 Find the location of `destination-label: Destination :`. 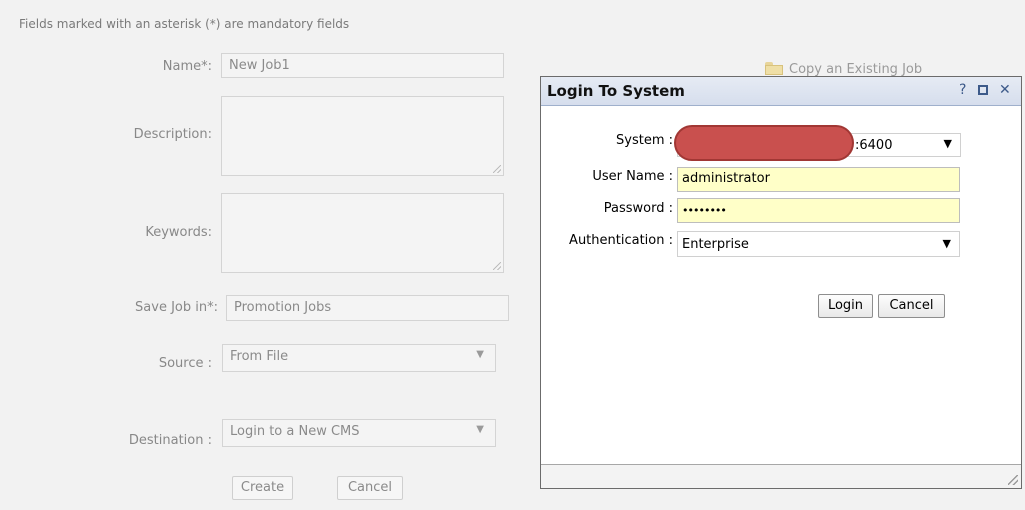

destination-label: Destination : is located at coordinates (170, 440).